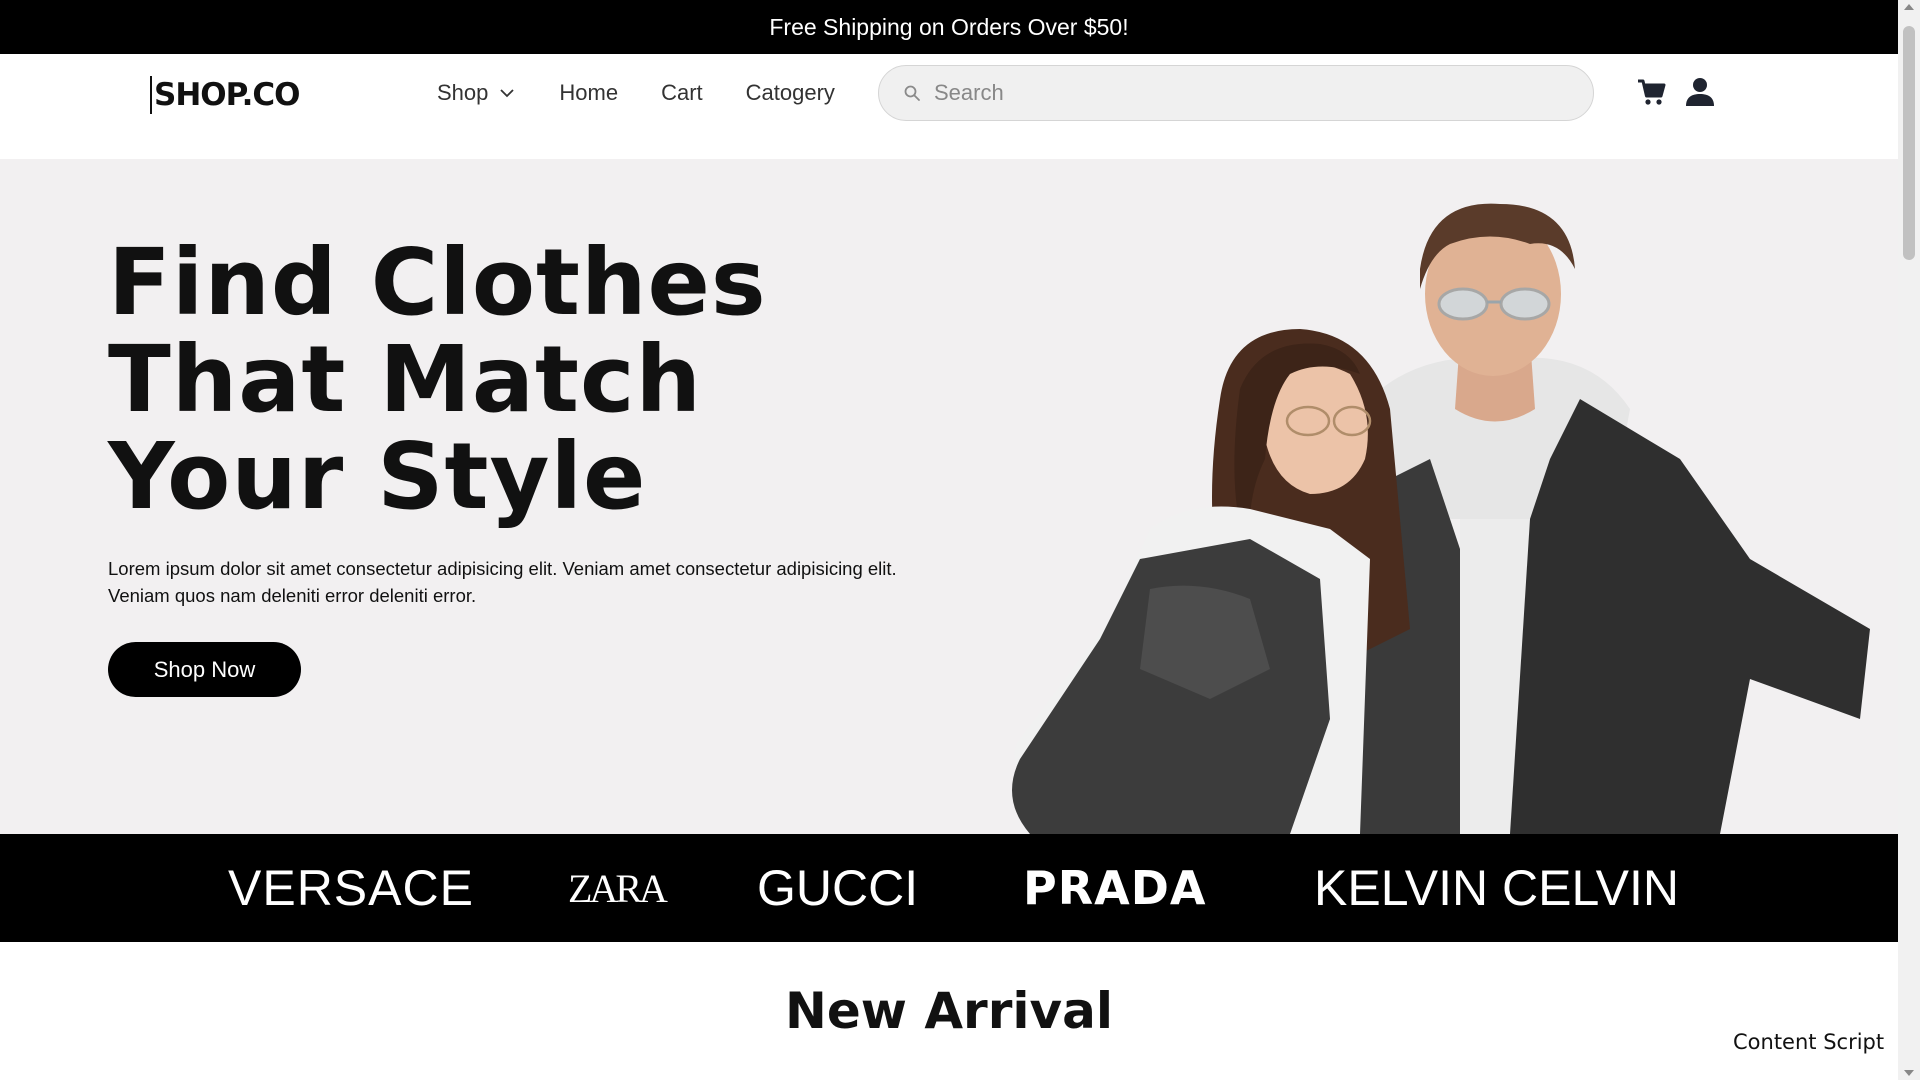 Image resolution: width=1920 pixels, height=1080 pixels. I want to click on announcement-text: Free Shipping on Orders Over $50!, so click(949, 26).